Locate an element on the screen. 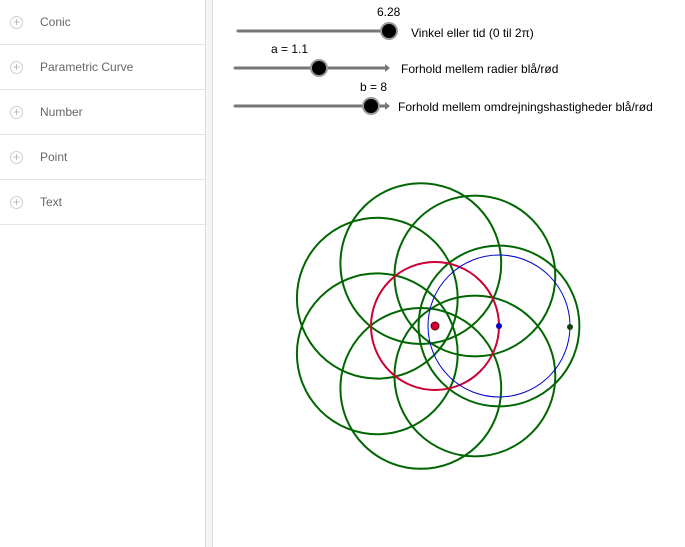  algebra-category-text: + Text is located at coordinates (102, 202).